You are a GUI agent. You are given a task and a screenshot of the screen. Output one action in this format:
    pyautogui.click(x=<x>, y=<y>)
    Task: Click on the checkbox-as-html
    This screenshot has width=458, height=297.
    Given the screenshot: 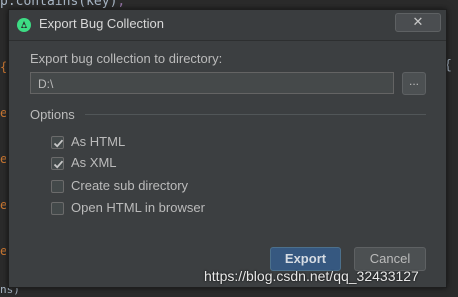 What is the action you would take?
    pyautogui.click(x=57, y=142)
    